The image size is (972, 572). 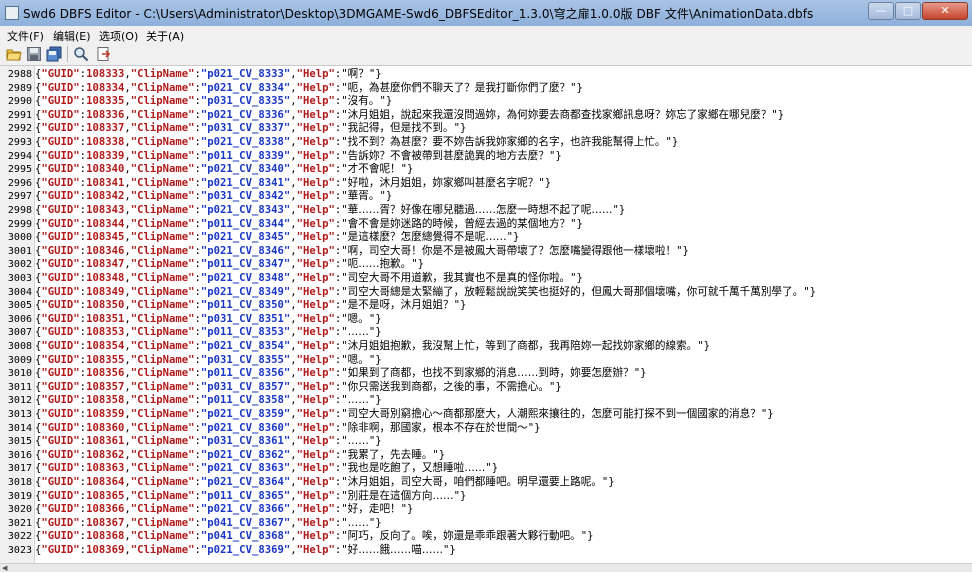 I want to click on clipname-value: p021_CV_8362, so click(x=245, y=454).